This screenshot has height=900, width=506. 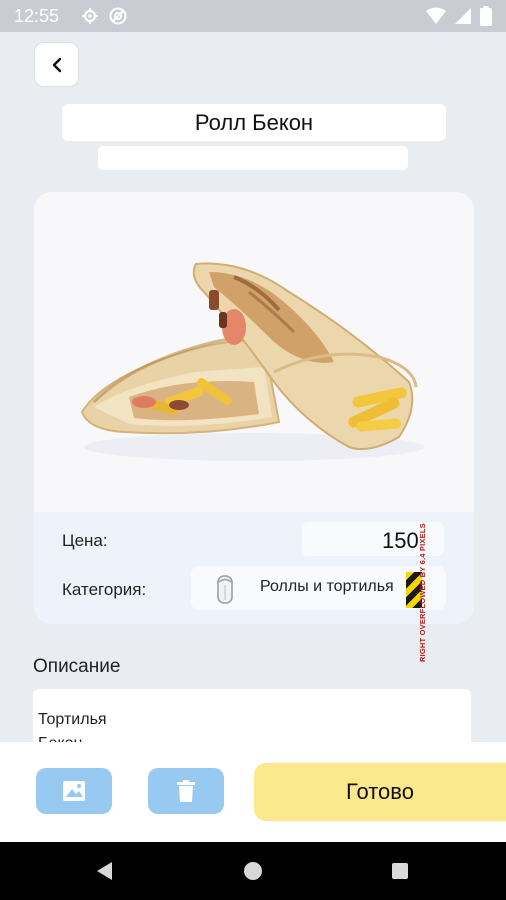 I want to click on trash-icon, so click(x=186, y=791).